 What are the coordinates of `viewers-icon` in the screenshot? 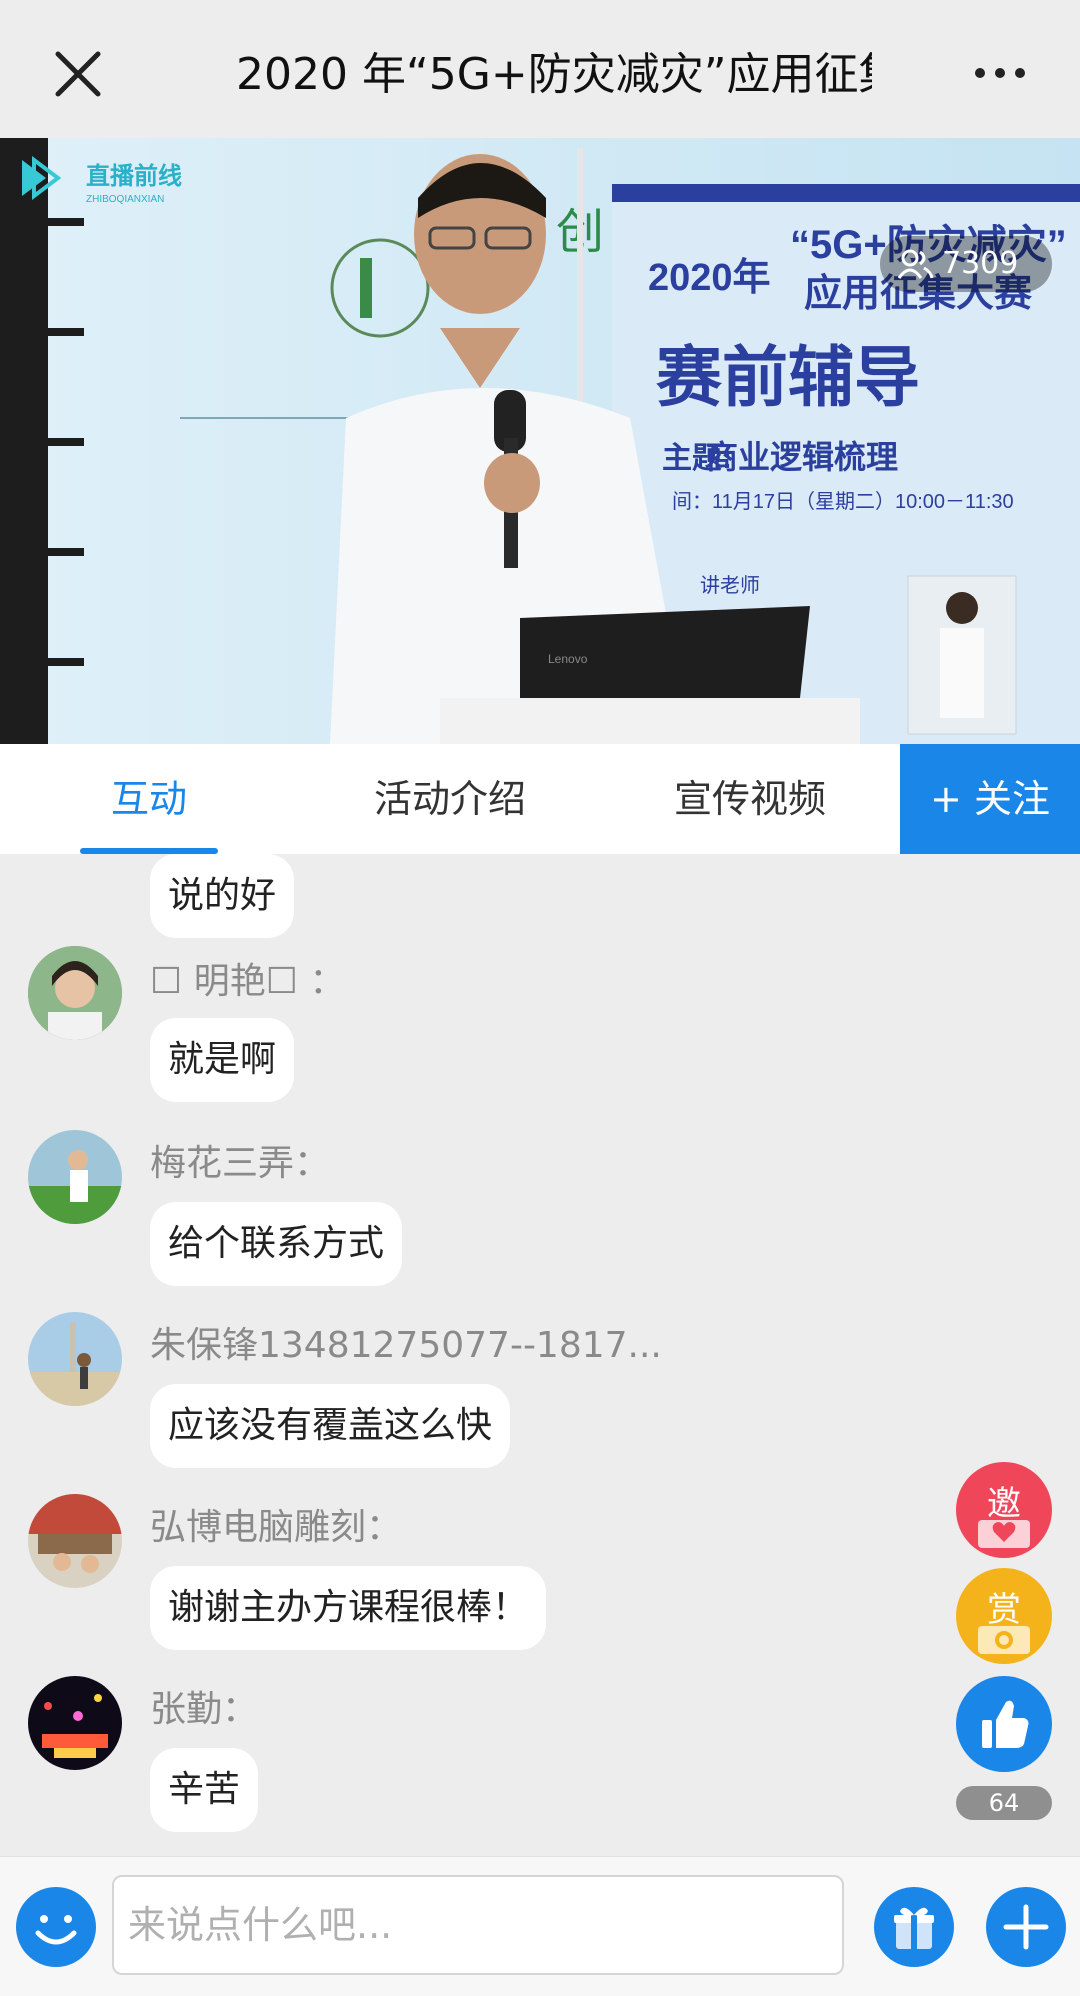 It's located at (916, 264).